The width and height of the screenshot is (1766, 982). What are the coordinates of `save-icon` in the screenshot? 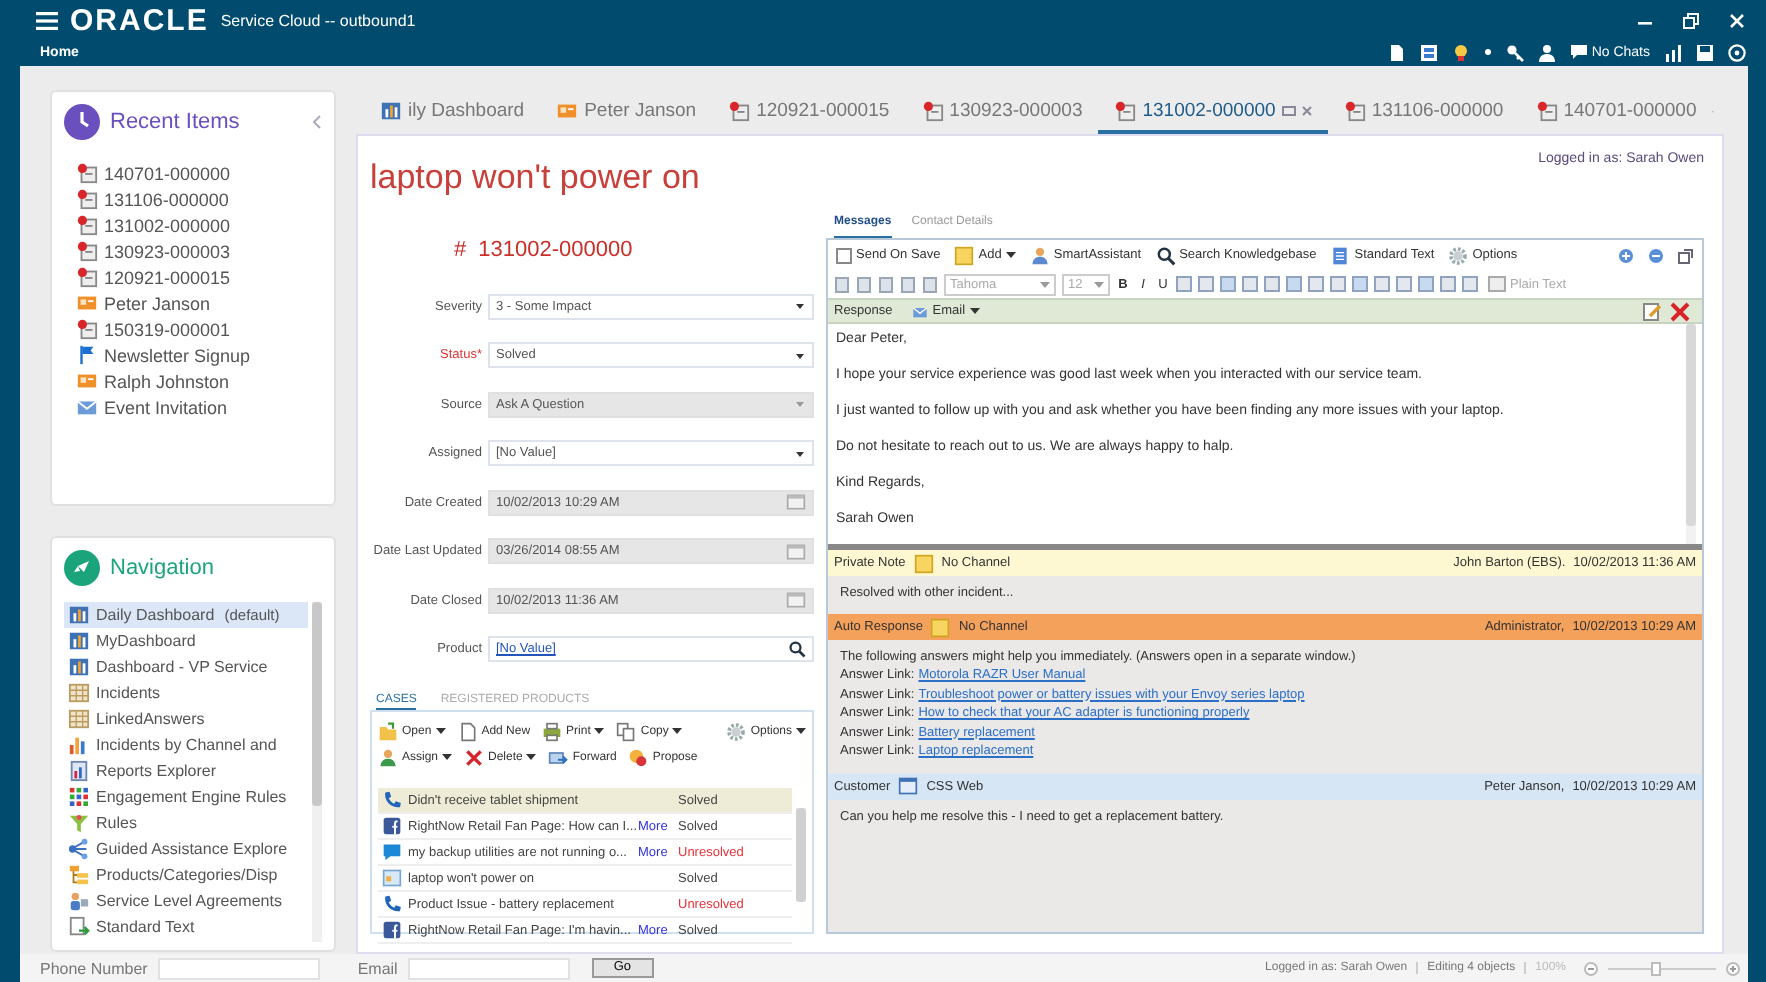 It's located at (1705, 52).